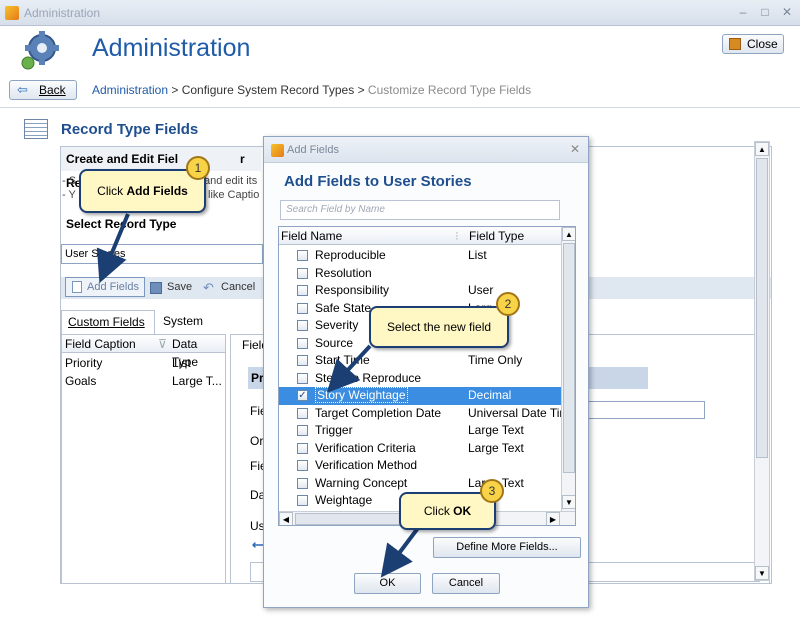 Image resolution: width=800 pixels, height=625 pixels. Describe the element at coordinates (420, 361) in the screenshot. I see `list-item: Start Time Time Only` at that location.